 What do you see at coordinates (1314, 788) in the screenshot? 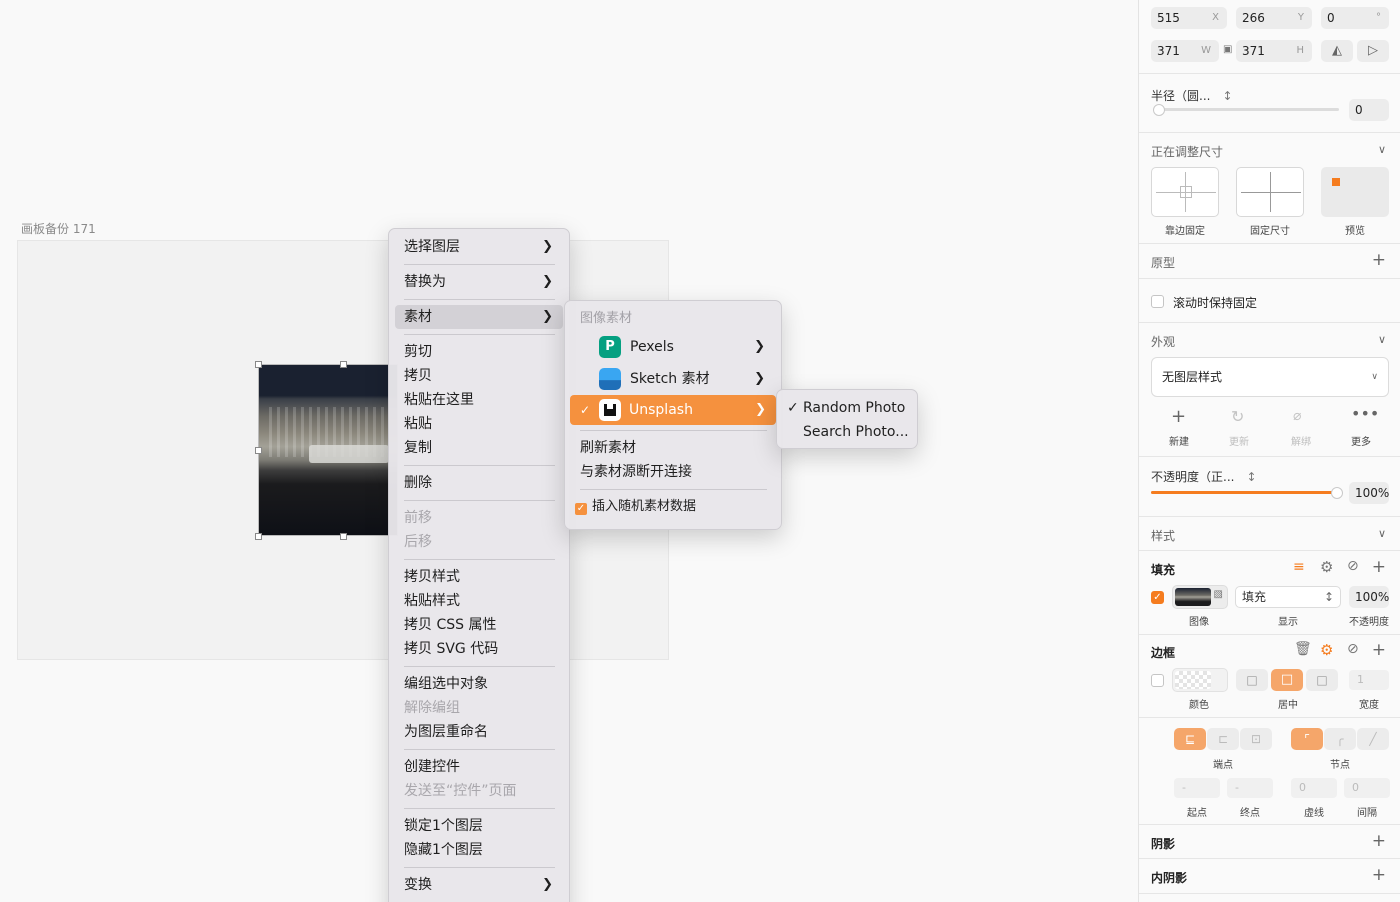
I see `dash-field: 0` at bounding box center [1314, 788].